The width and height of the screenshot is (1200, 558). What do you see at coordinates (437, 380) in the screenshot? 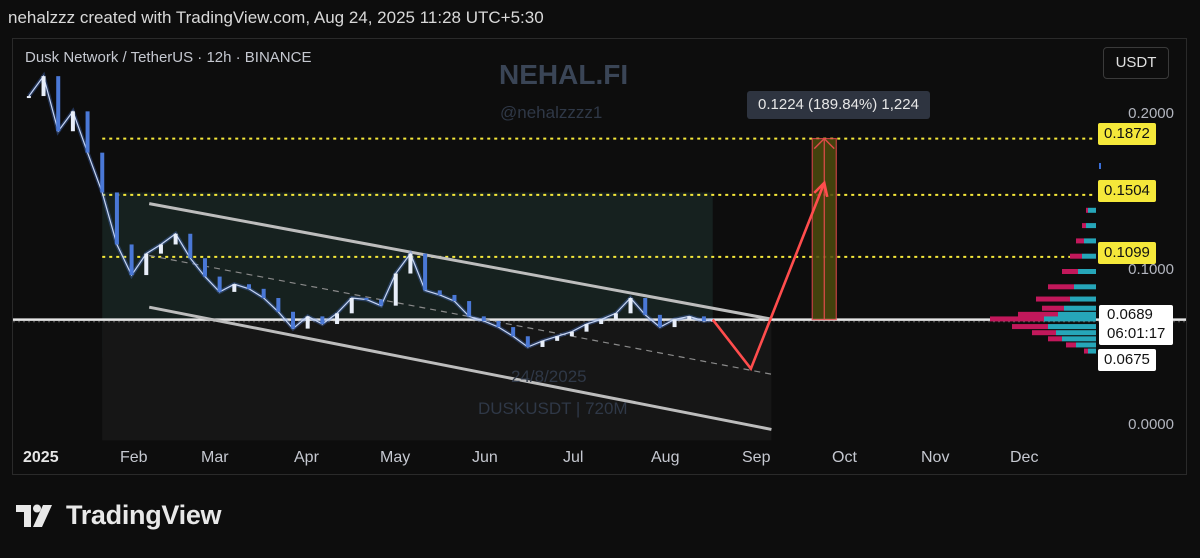
I see `channel-lower-zone` at bounding box center [437, 380].